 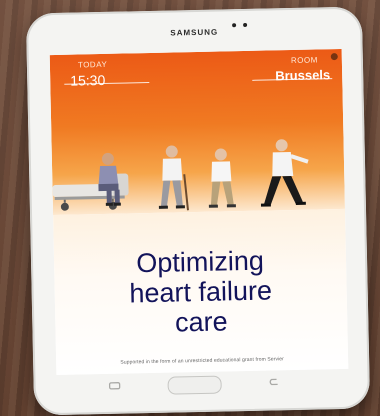 What do you see at coordinates (234, 25) in the screenshot?
I see `front-camera-icon` at bounding box center [234, 25].